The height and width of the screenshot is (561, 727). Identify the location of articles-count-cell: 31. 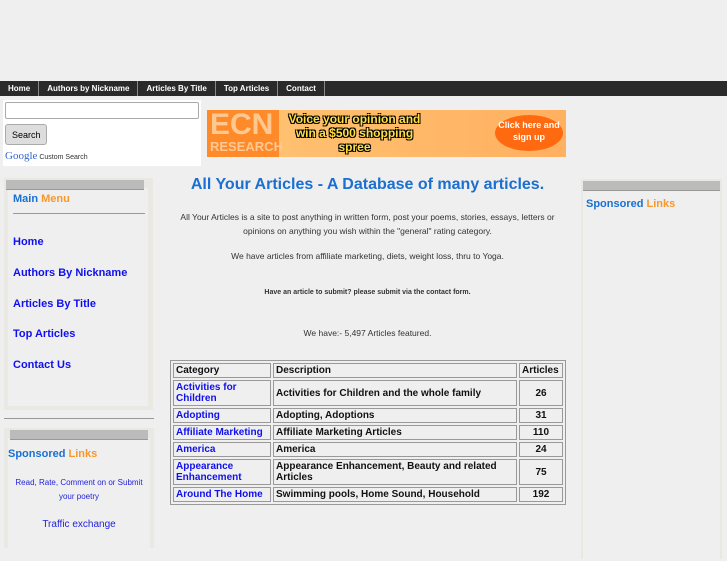
(541, 415).